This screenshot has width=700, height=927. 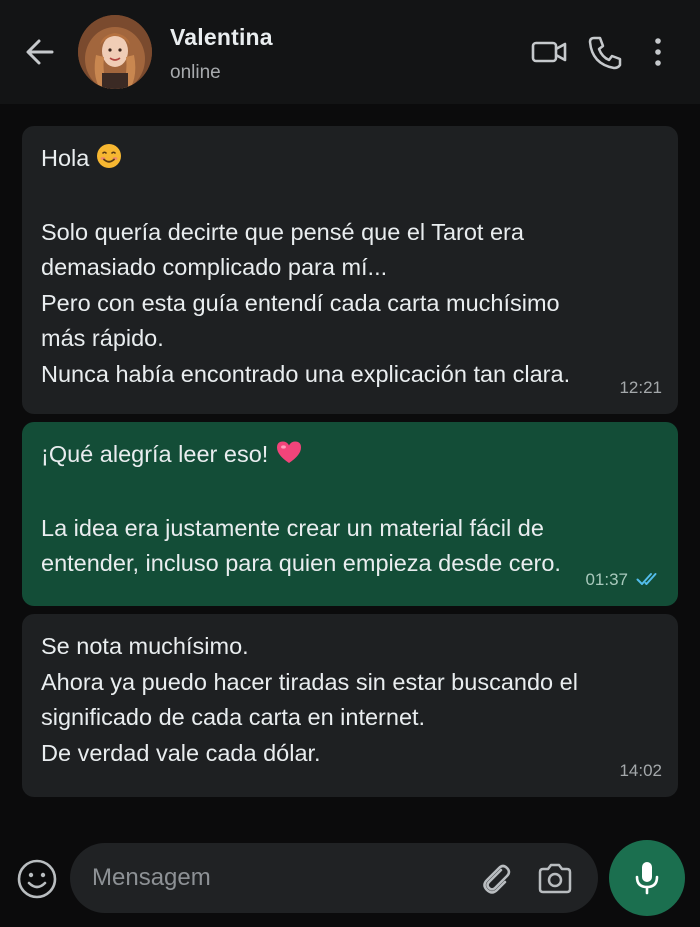 What do you see at coordinates (606, 579) in the screenshot?
I see `message-time: 01:37` at bounding box center [606, 579].